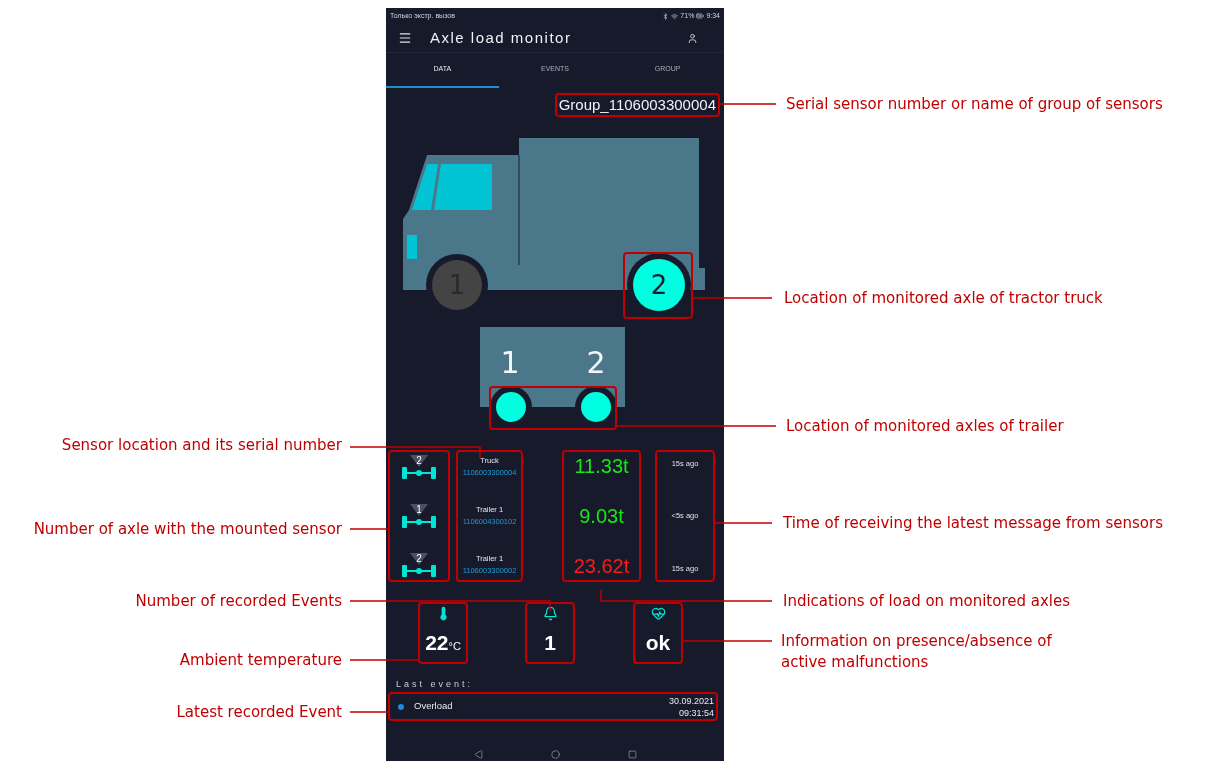 This screenshot has width=1208, height=761. Describe the element at coordinates (596, 362) in the screenshot. I see `axle-number: 2` at that location.